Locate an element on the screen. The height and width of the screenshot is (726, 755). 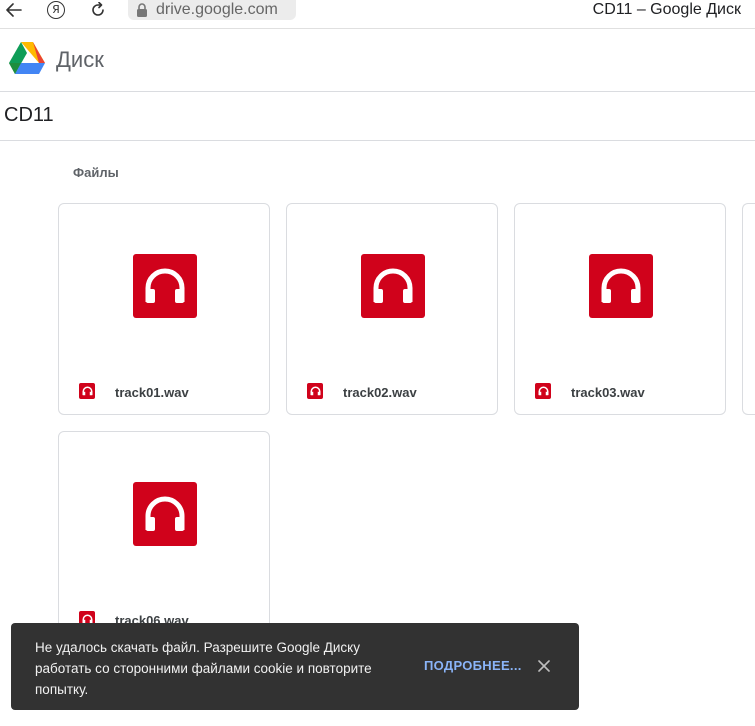
url-text: drive.google.com is located at coordinates (217, 9).